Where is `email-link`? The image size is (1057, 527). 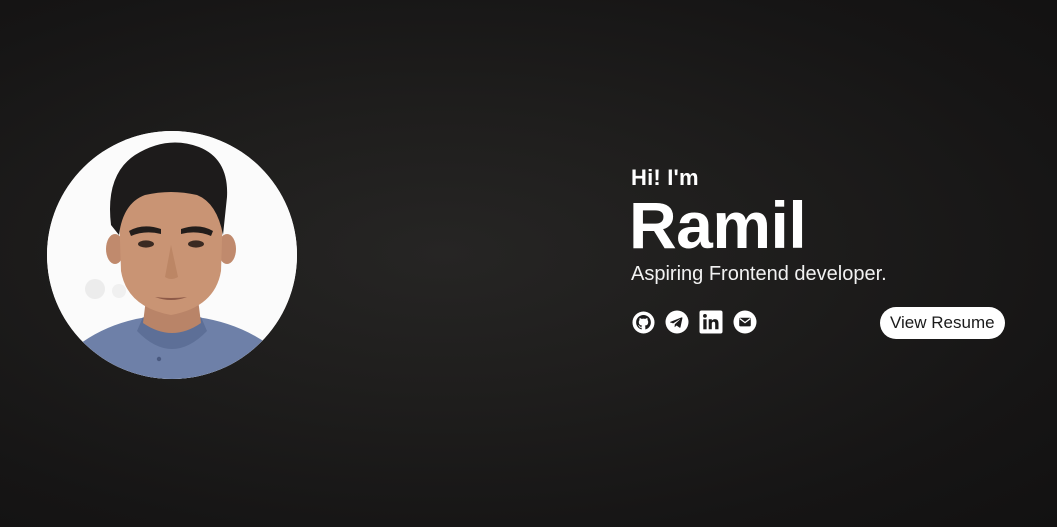 email-link is located at coordinates (745, 322).